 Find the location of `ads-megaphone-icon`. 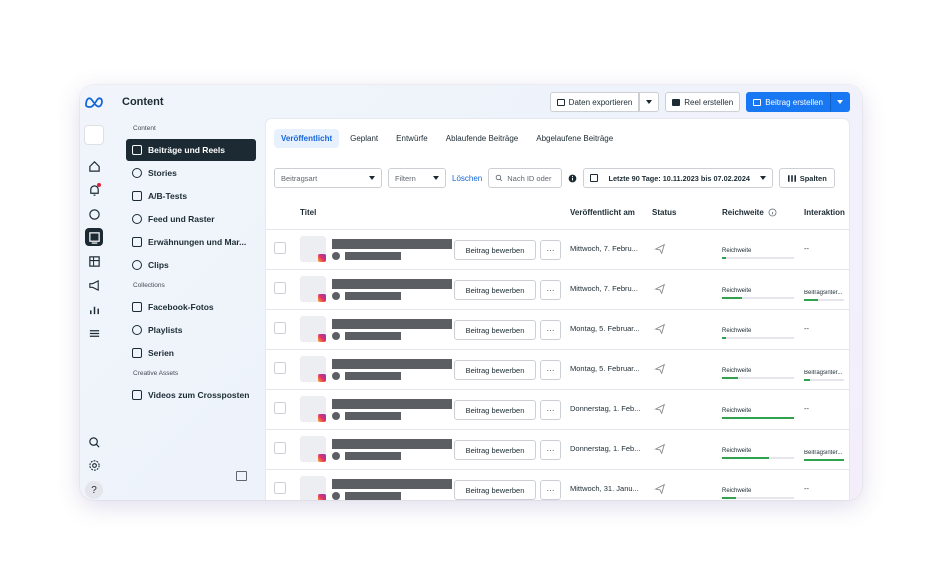

ads-megaphone-icon is located at coordinates (94, 285).